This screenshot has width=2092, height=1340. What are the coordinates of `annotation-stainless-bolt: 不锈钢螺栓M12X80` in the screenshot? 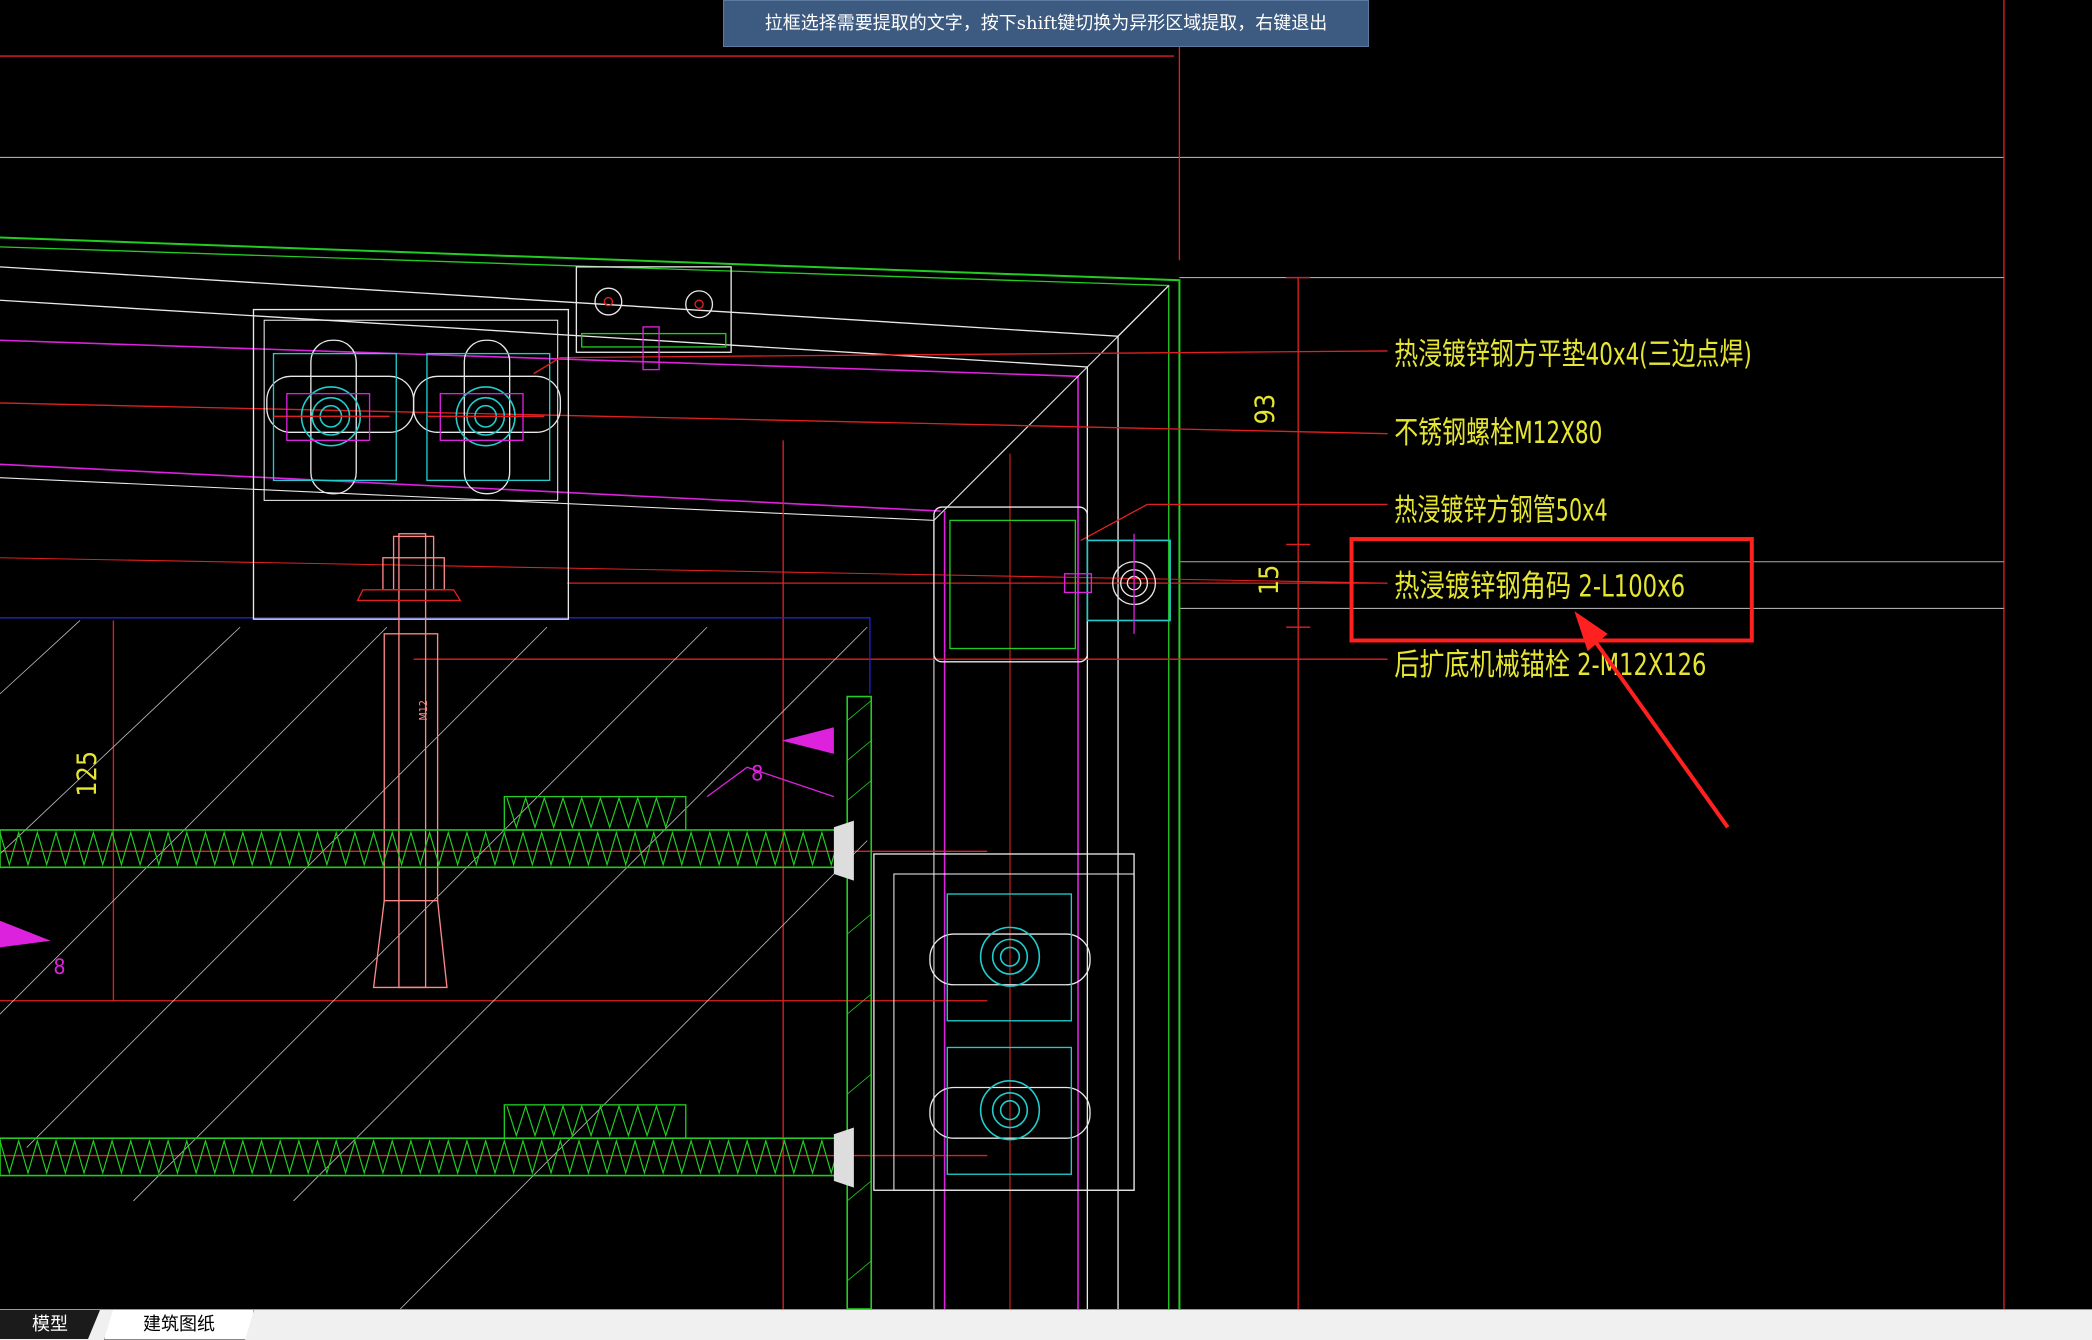 It's located at (1498, 433).